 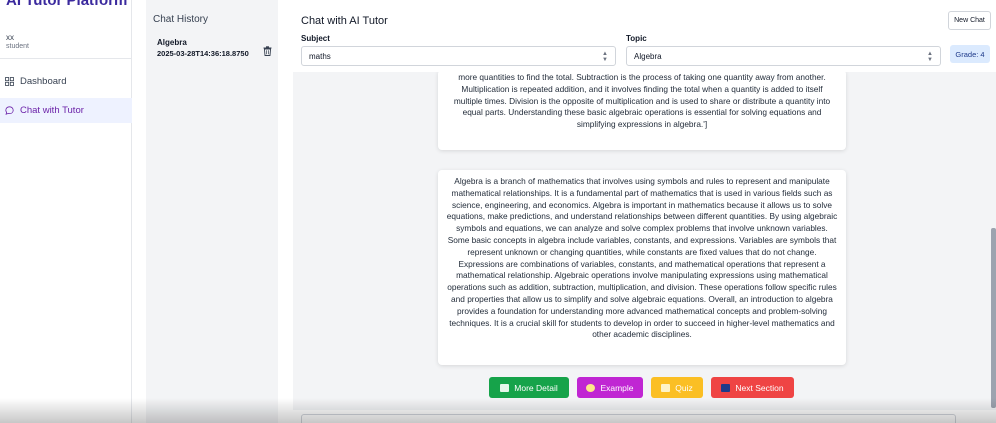 What do you see at coordinates (344, 21) in the screenshot?
I see `page-title: Chat with AI Tutor` at bounding box center [344, 21].